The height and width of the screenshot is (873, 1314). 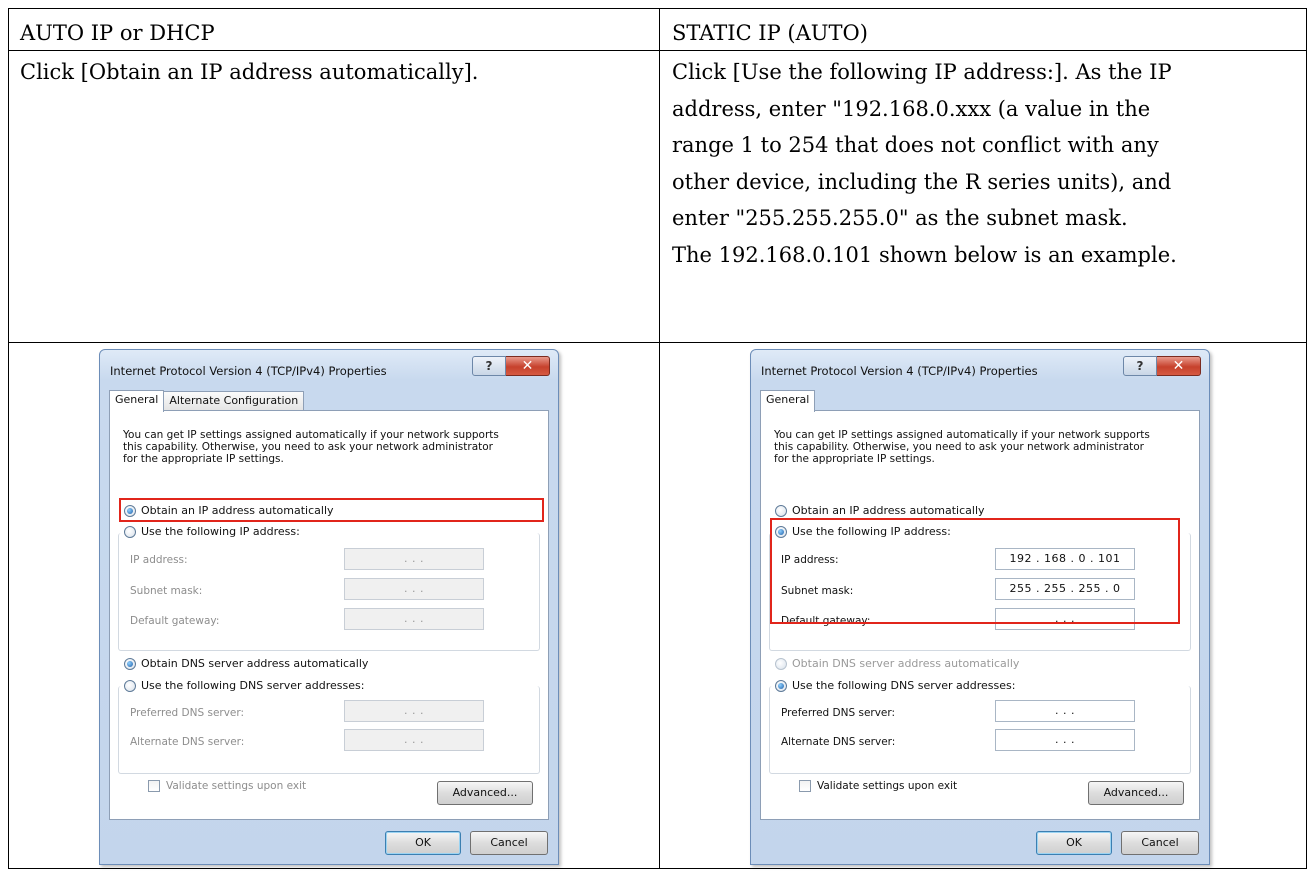 What do you see at coordinates (770, 33) in the screenshot?
I see `header-static-ip: STATIC IP (AUTO)` at bounding box center [770, 33].